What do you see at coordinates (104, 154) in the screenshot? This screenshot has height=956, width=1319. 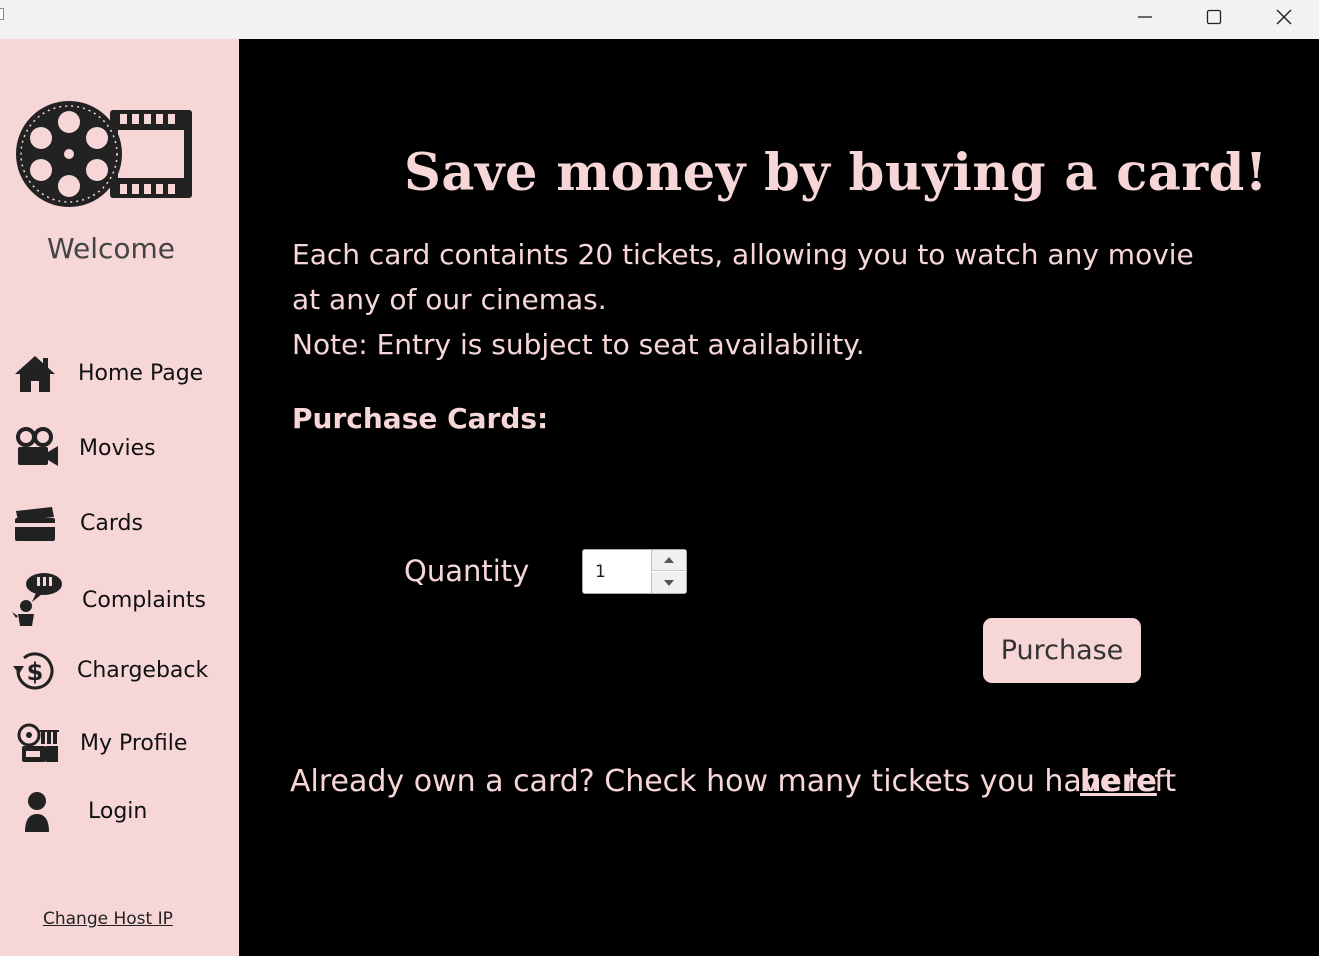 I see `film-reel-icon` at bounding box center [104, 154].